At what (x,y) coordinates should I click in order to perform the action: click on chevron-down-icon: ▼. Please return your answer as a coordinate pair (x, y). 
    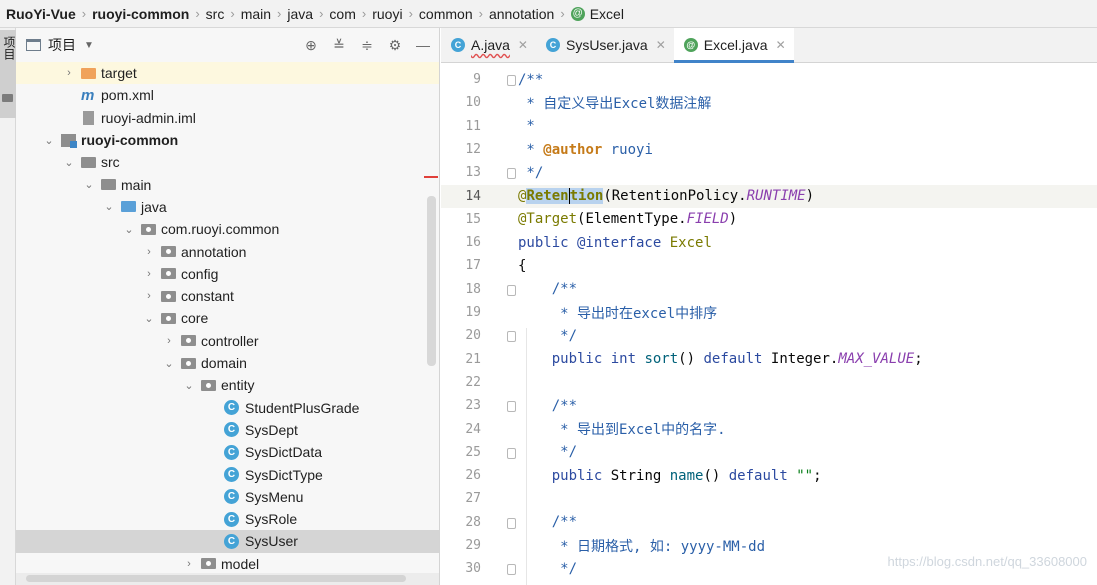
    Looking at the image, I should click on (89, 45).